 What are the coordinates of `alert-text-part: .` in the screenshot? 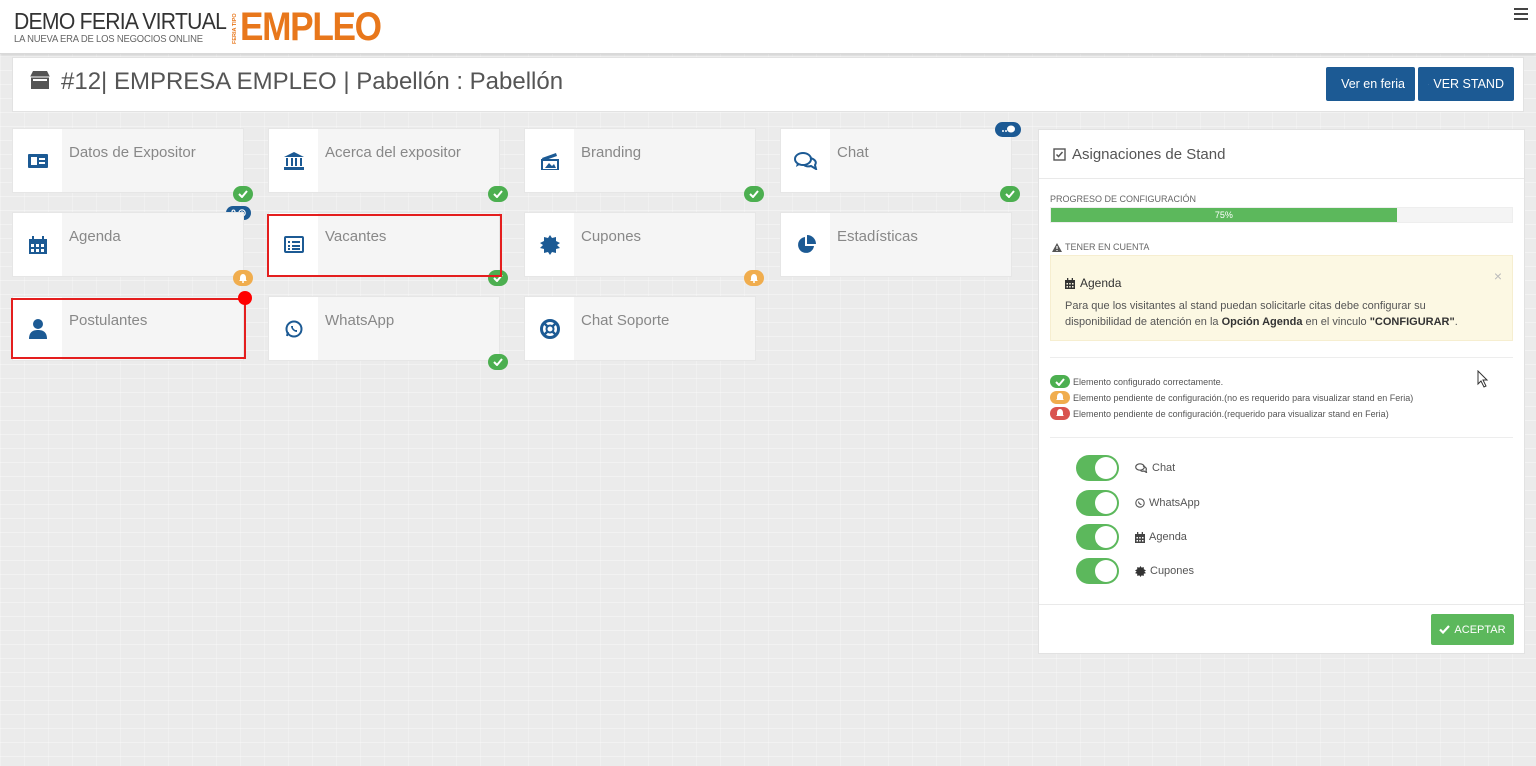 It's located at (1456, 322).